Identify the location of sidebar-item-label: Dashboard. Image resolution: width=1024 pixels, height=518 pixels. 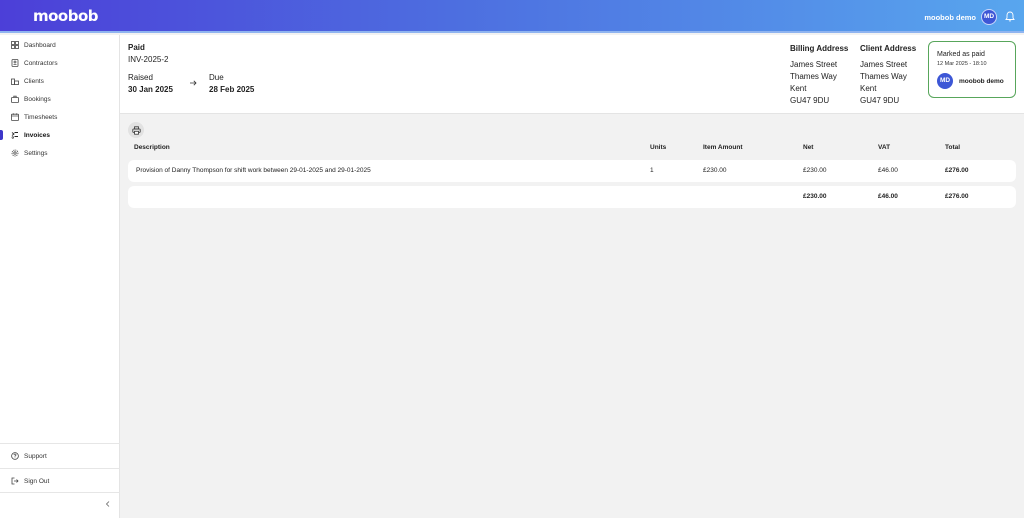
(40, 45).